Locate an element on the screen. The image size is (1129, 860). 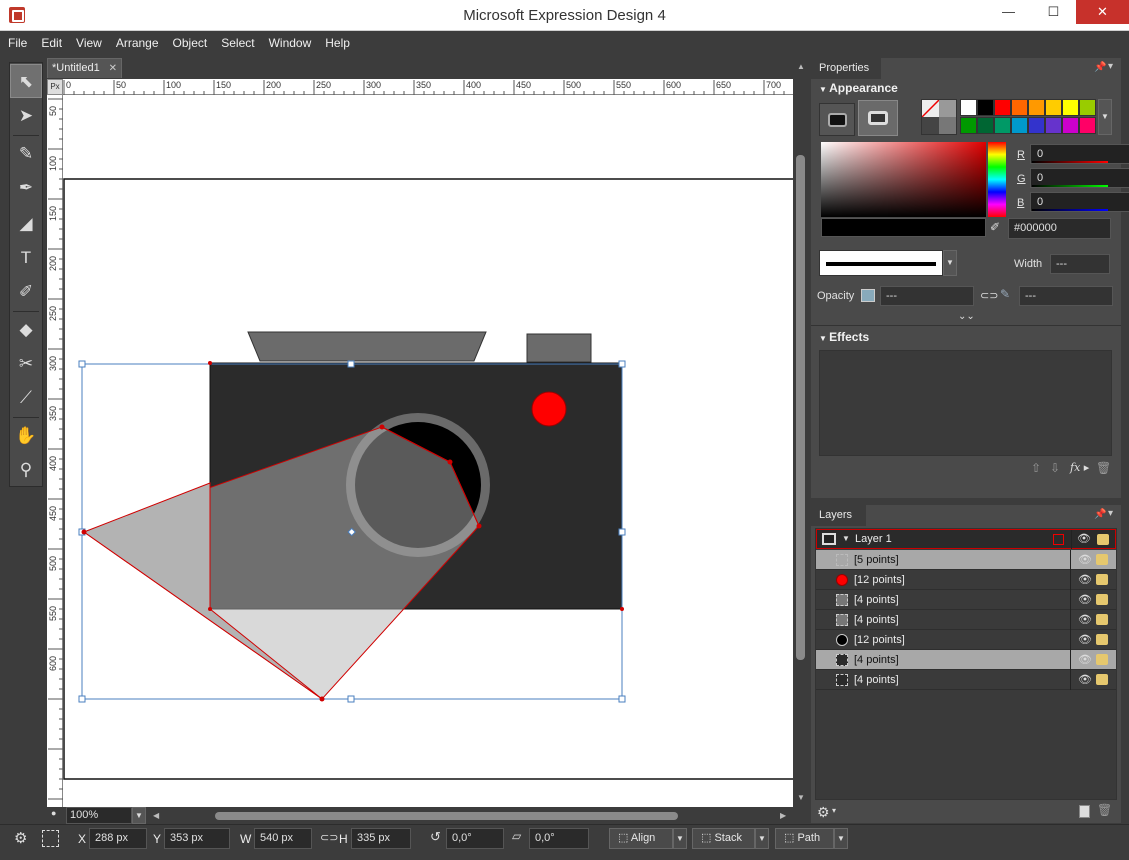
pin-icon: 📌 is located at coordinates (1100, 67).